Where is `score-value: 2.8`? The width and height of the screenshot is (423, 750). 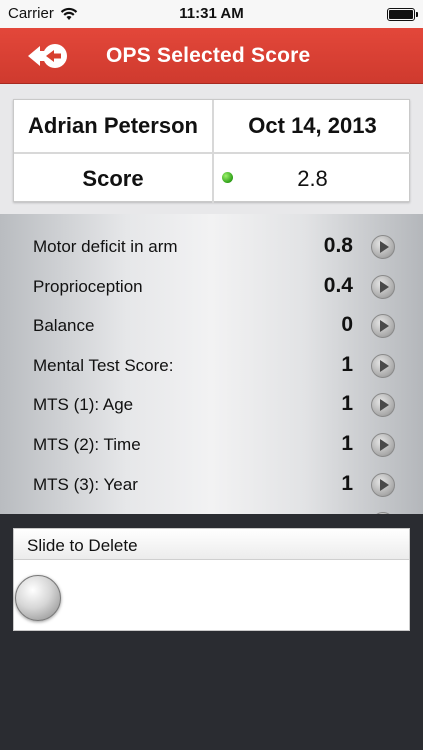 score-value: 2.8 is located at coordinates (312, 178).